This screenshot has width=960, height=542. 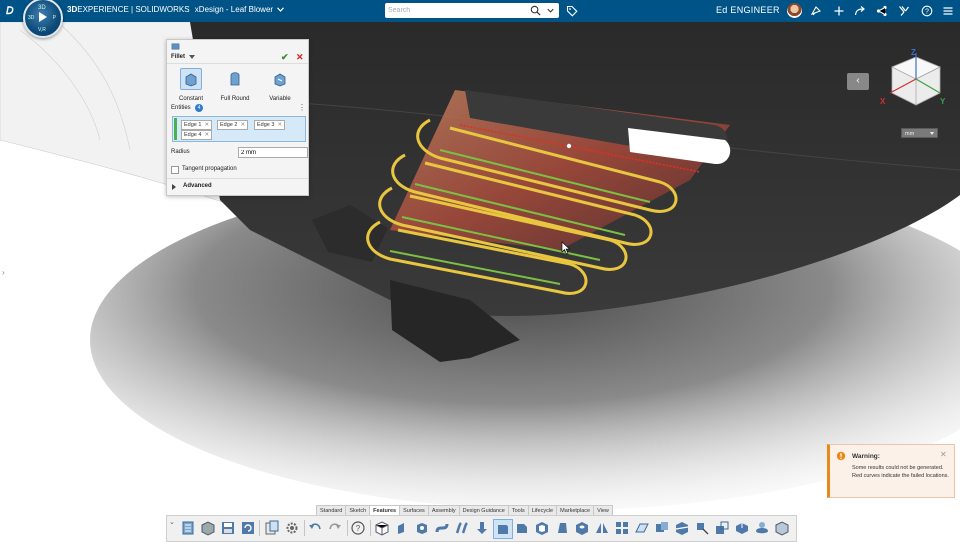 I want to click on scale-icon, so click(x=722, y=527).